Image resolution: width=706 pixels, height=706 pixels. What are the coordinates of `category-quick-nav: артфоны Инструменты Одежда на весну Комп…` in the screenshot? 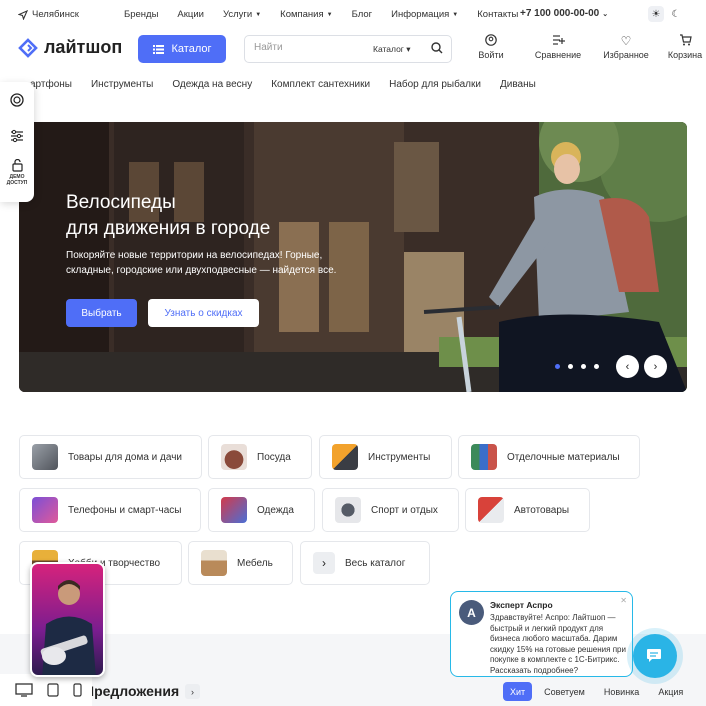 It's located at (353, 85).